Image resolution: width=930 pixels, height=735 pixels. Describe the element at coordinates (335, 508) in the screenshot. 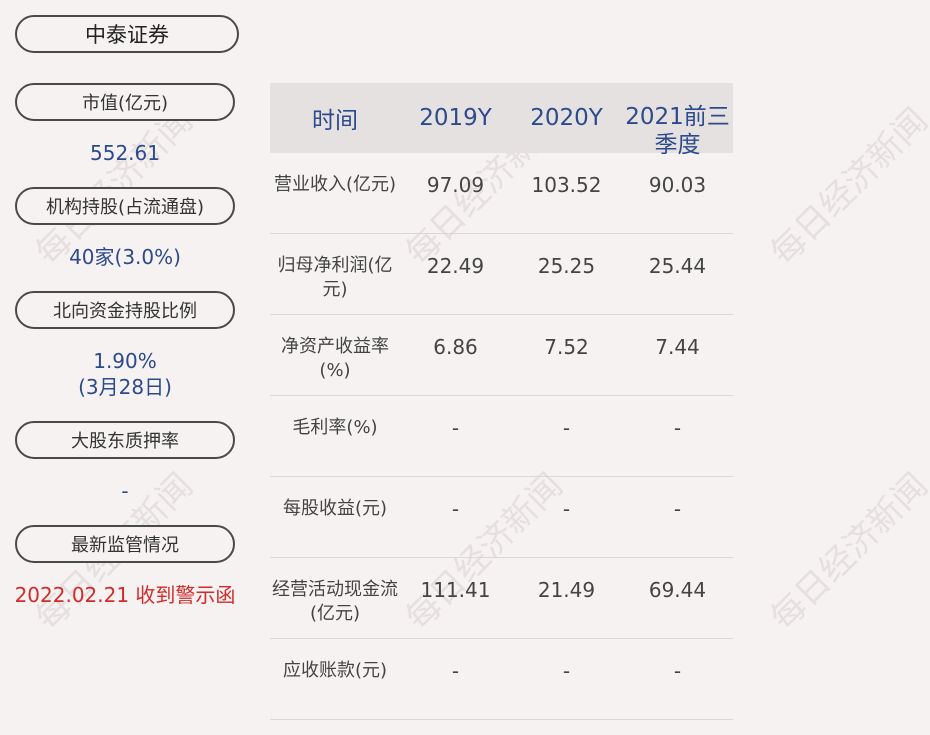

I see `row-label: 每股收益(元)` at that location.